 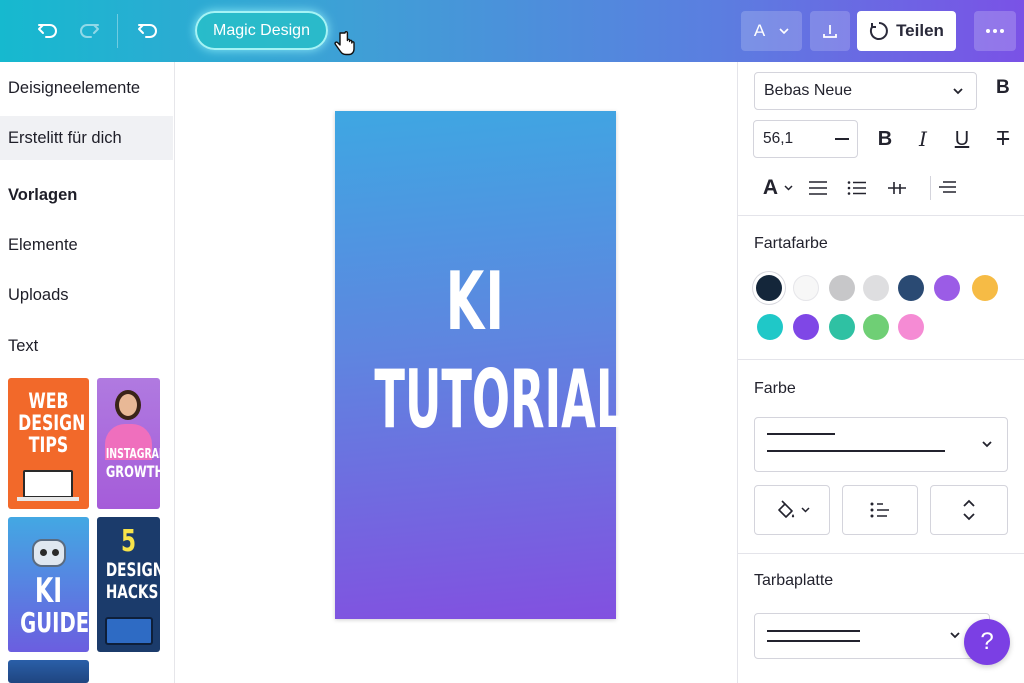 I want to click on line-preview-short, so click(x=801, y=434).